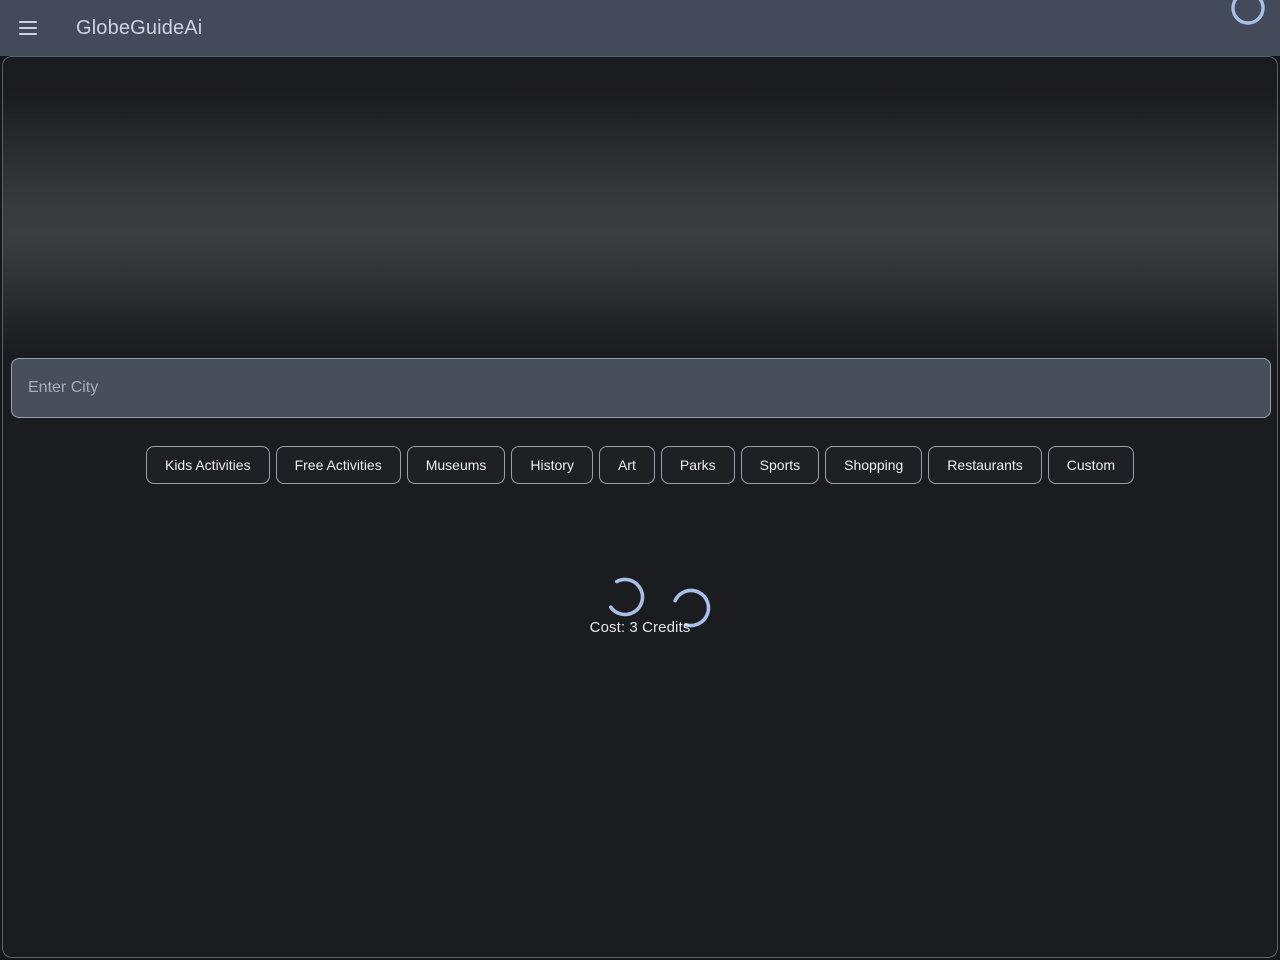  I want to click on loading-status-block: Cost: 3 Credits, so click(640, 575).